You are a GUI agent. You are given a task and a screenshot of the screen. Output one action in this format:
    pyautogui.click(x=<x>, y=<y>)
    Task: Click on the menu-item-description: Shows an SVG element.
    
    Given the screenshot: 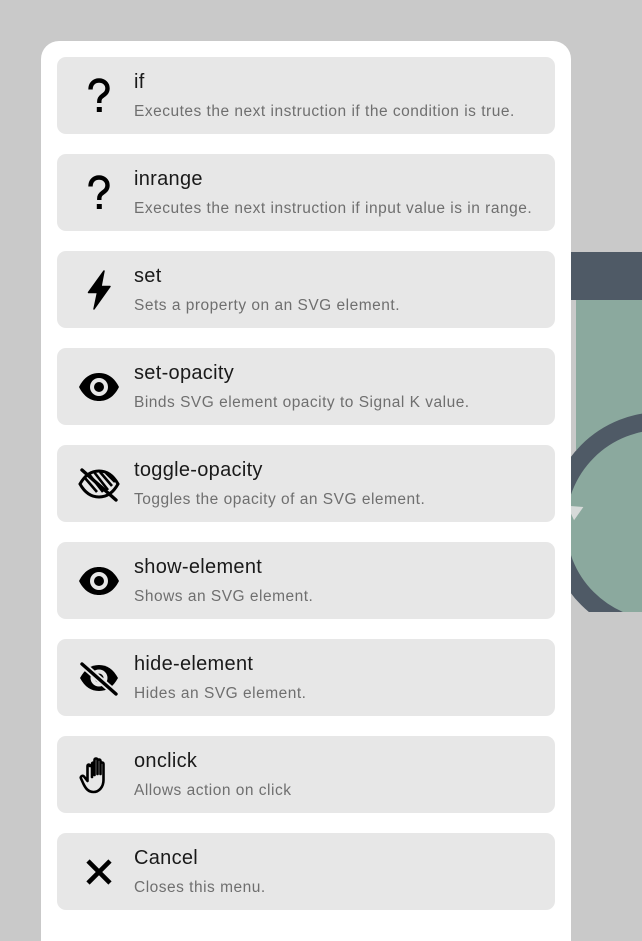 What is the action you would take?
    pyautogui.click(x=224, y=596)
    